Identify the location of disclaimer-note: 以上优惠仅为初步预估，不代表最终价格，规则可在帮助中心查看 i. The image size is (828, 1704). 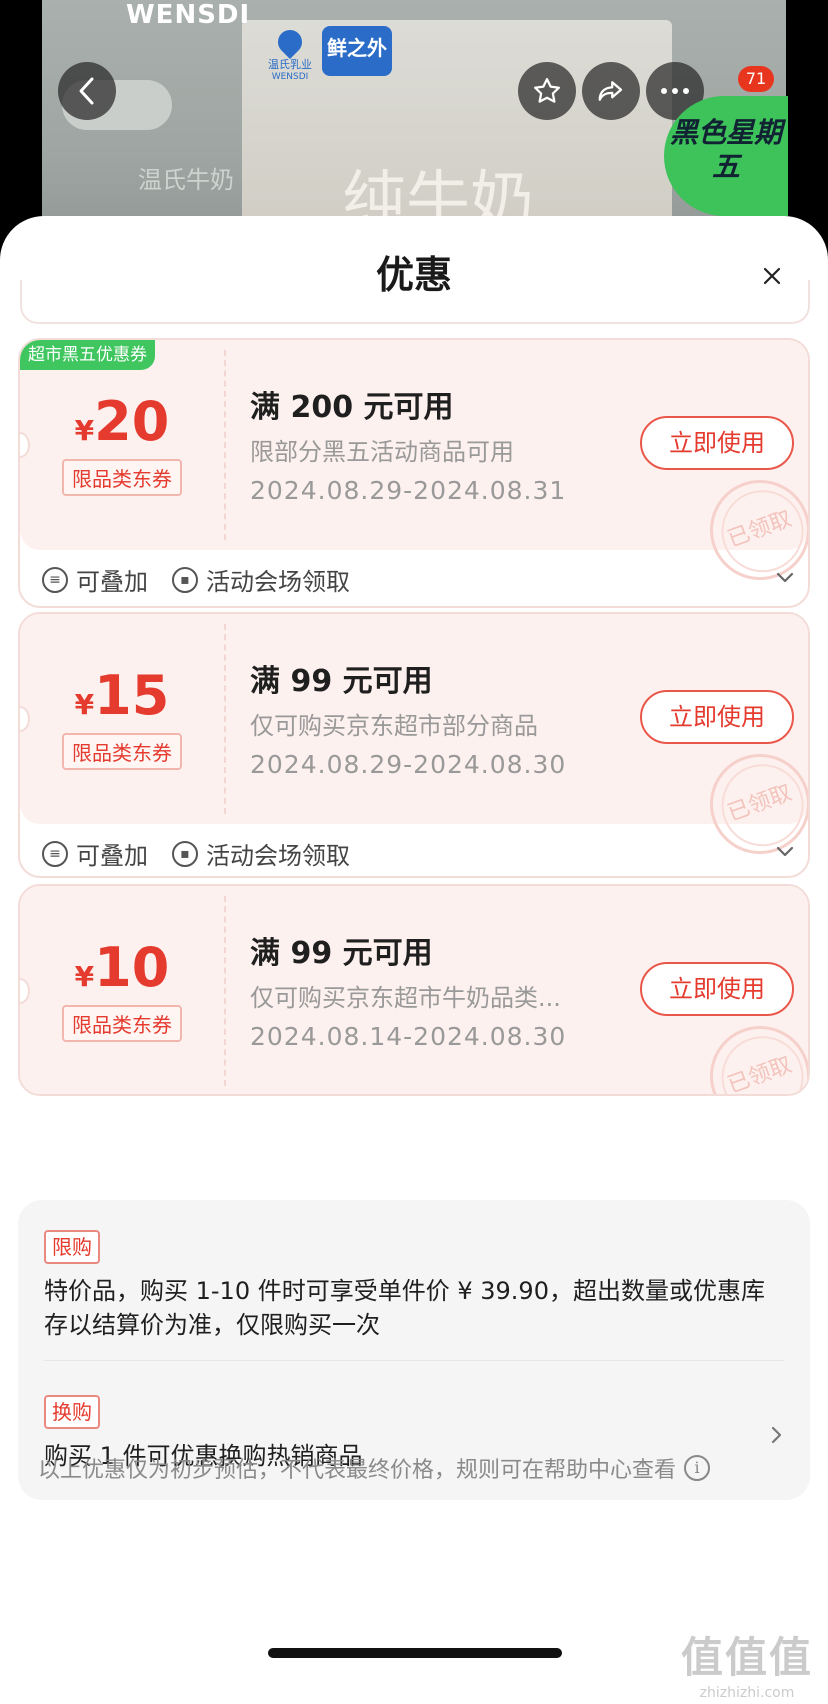
(374, 1468).